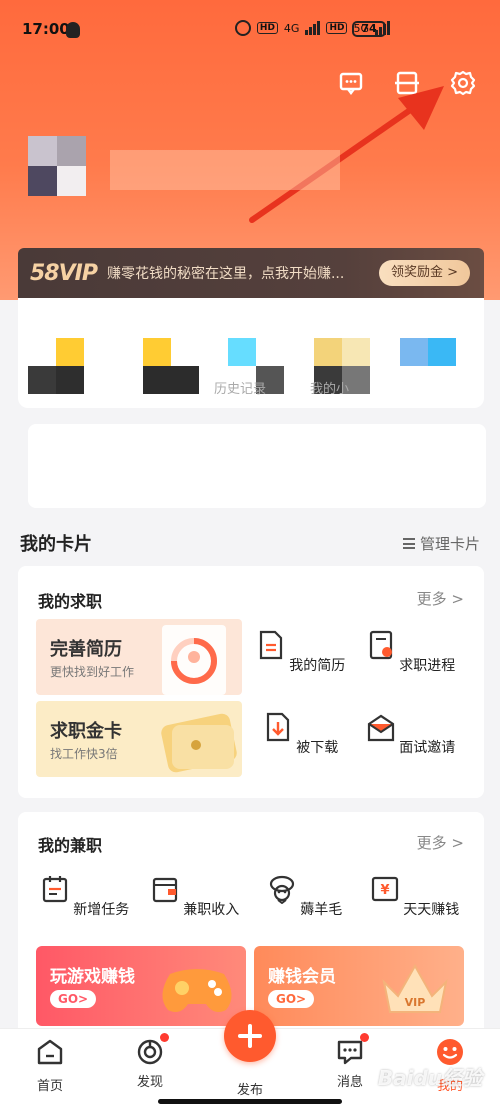  What do you see at coordinates (56, 544) in the screenshot?
I see `cards-section-title: 我的卡片` at bounding box center [56, 544].